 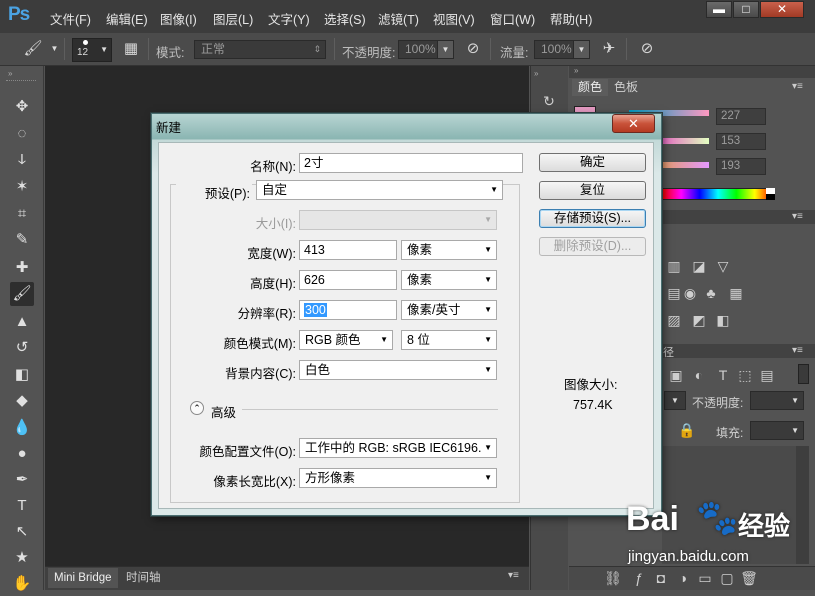 What do you see at coordinates (676, 375) in the screenshot?
I see `filter-pixel-icon: ▣` at bounding box center [676, 375].